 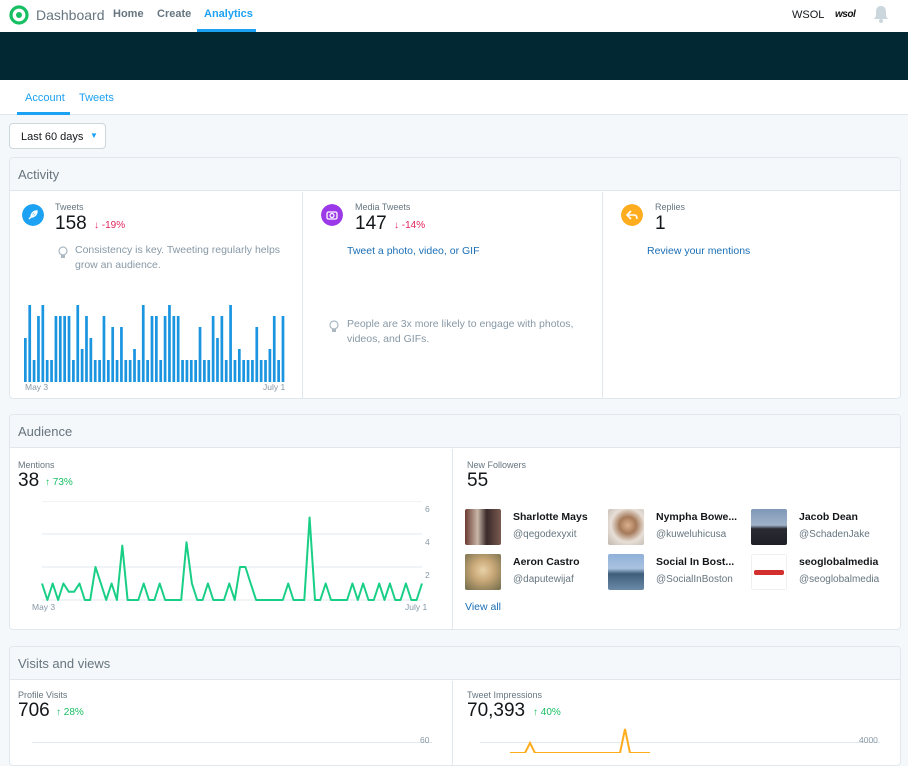 I want to click on mentions-series-line, so click(x=232, y=558).